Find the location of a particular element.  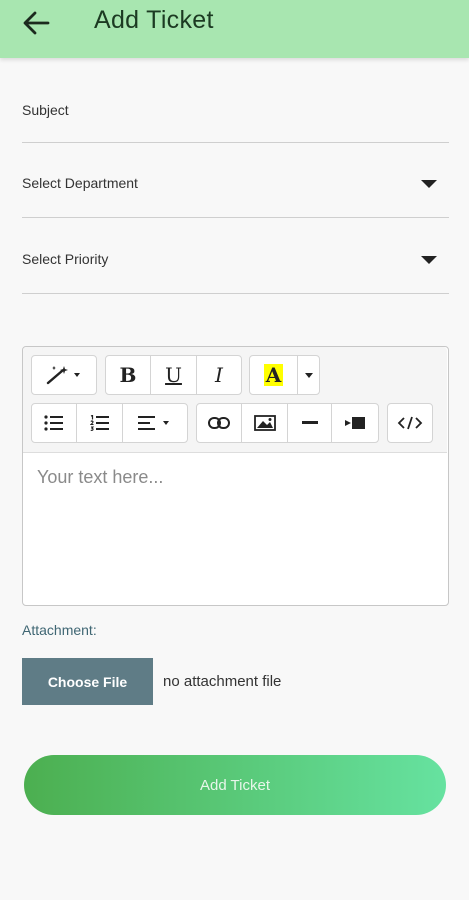

ordered-list-button is located at coordinates (100, 423).